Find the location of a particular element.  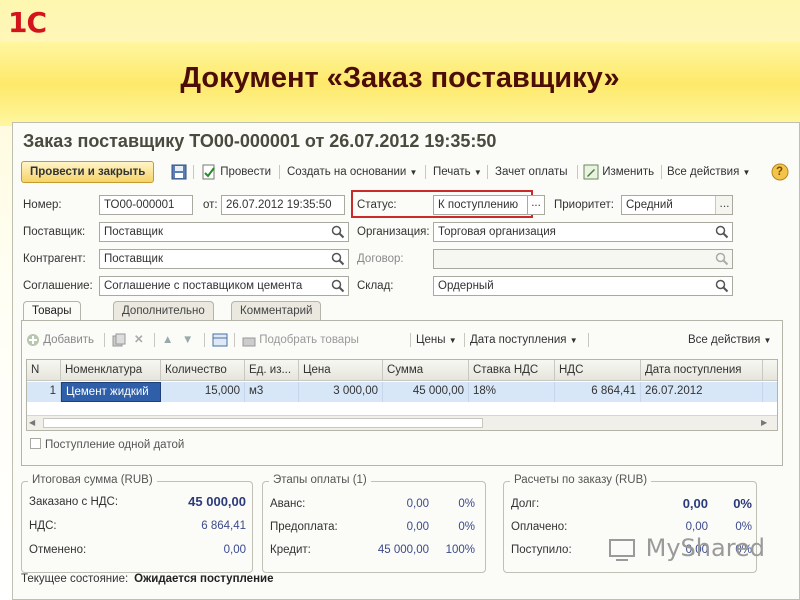

save-button is located at coordinates (179, 172).